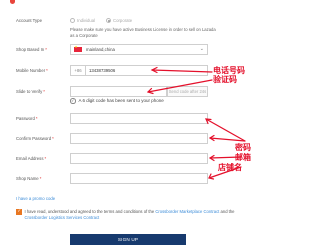 This screenshot has width=320, height=251. Describe the element at coordinates (29, 20) in the screenshot. I see `account-type-label: Account Type` at that location.